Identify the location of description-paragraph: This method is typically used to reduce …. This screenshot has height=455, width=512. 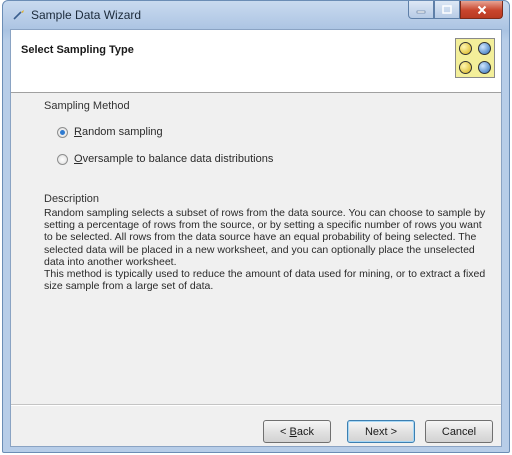
(265, 280).